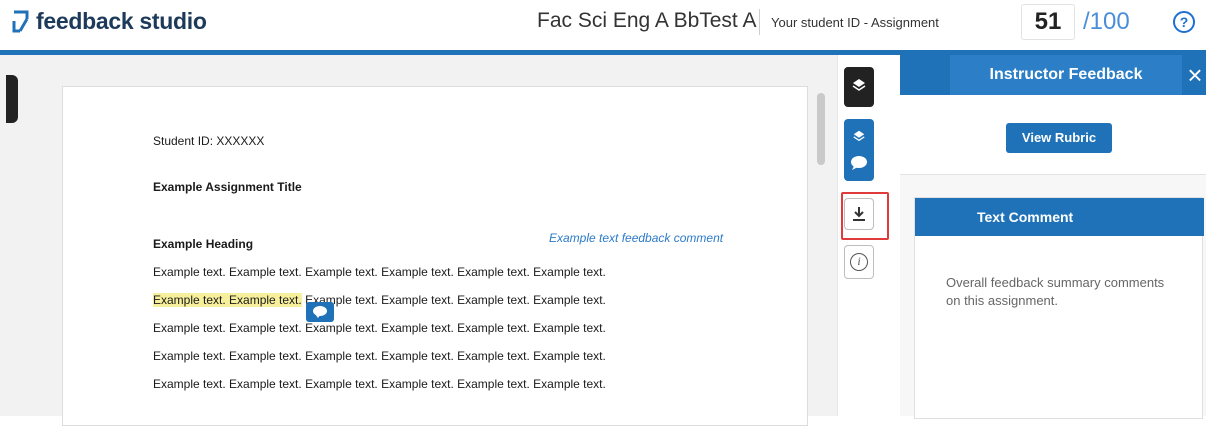 This screenshot has width=1206, height=426. What do you see at coordinates (859, 150) in the screenshot?
I see `feedback-tools-group` at bounding box center [859, 150].